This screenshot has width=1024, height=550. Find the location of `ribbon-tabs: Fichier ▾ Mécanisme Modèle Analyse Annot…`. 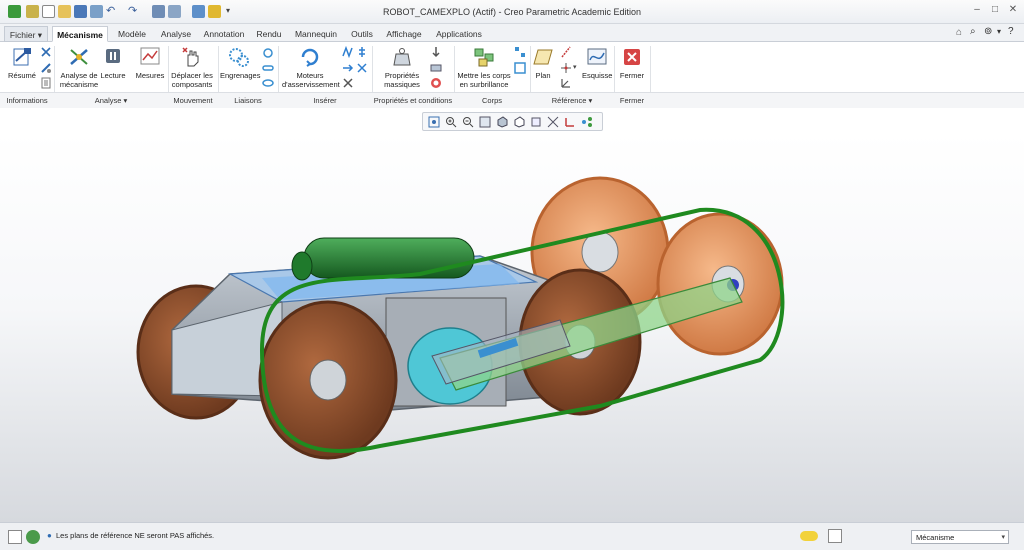

ribbon-tabs: Fichier ▾ Mécanisme Modèle Analyse Annot… is located at coordinates (512, 33).